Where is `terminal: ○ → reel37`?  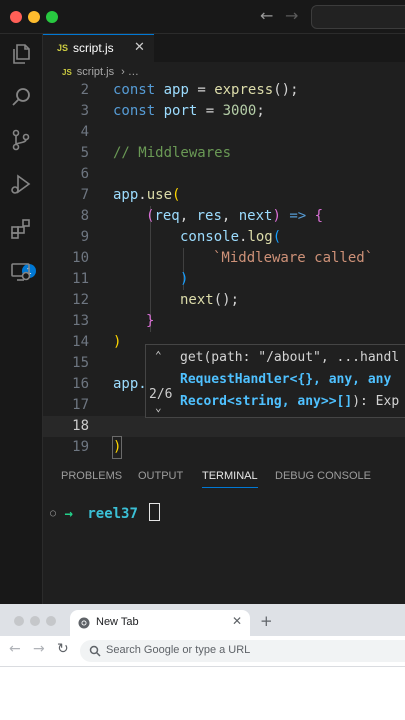
terminal: ○ → reel37 is located at coordinates (105, 512).